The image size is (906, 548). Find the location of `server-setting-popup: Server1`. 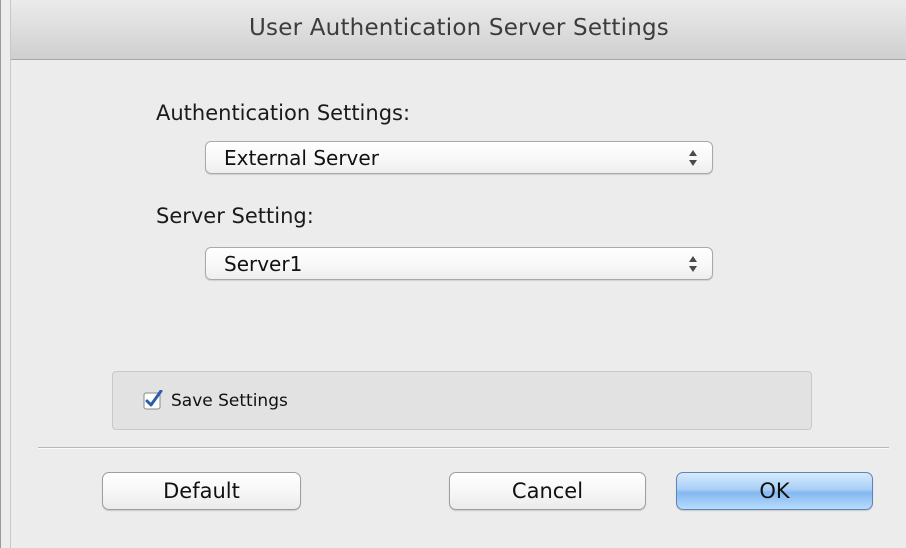

server-setting-popup: Server1 is located at coordinates (459, 263).